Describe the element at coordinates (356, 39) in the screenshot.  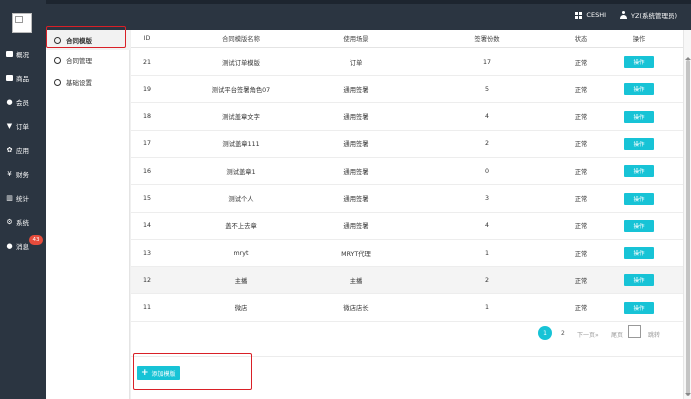
I see `column-header-scene: 使用场景` at that location.